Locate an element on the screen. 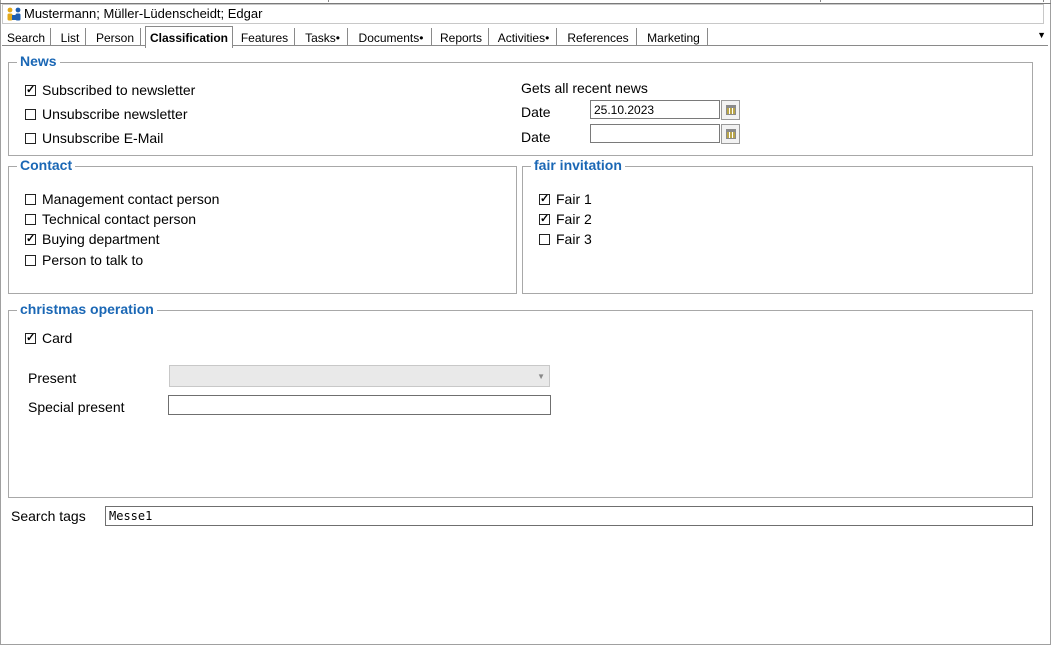 The height and width of the screenshot is (646, 1051). christmas-legend: christmas operation is located at coordinates (87, 309).